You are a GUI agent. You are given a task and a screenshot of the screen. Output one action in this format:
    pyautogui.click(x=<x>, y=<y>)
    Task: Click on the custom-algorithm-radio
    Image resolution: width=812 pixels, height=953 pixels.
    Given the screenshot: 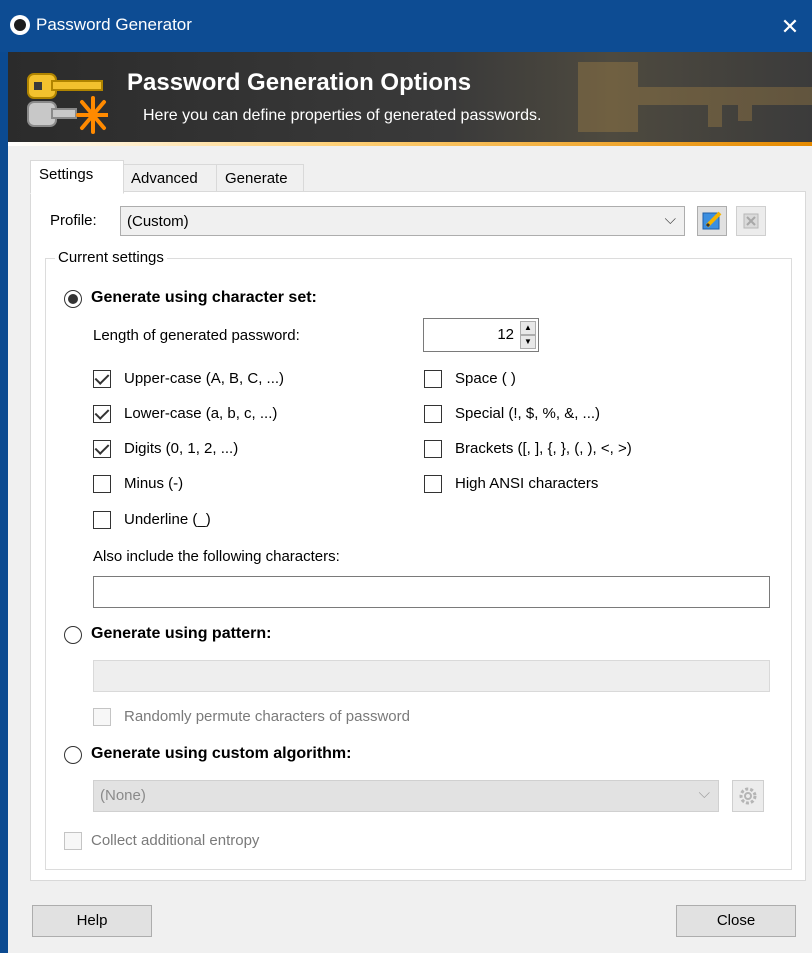 What is the action you would take?
    pyautogui.click(x=73, y=755)
    